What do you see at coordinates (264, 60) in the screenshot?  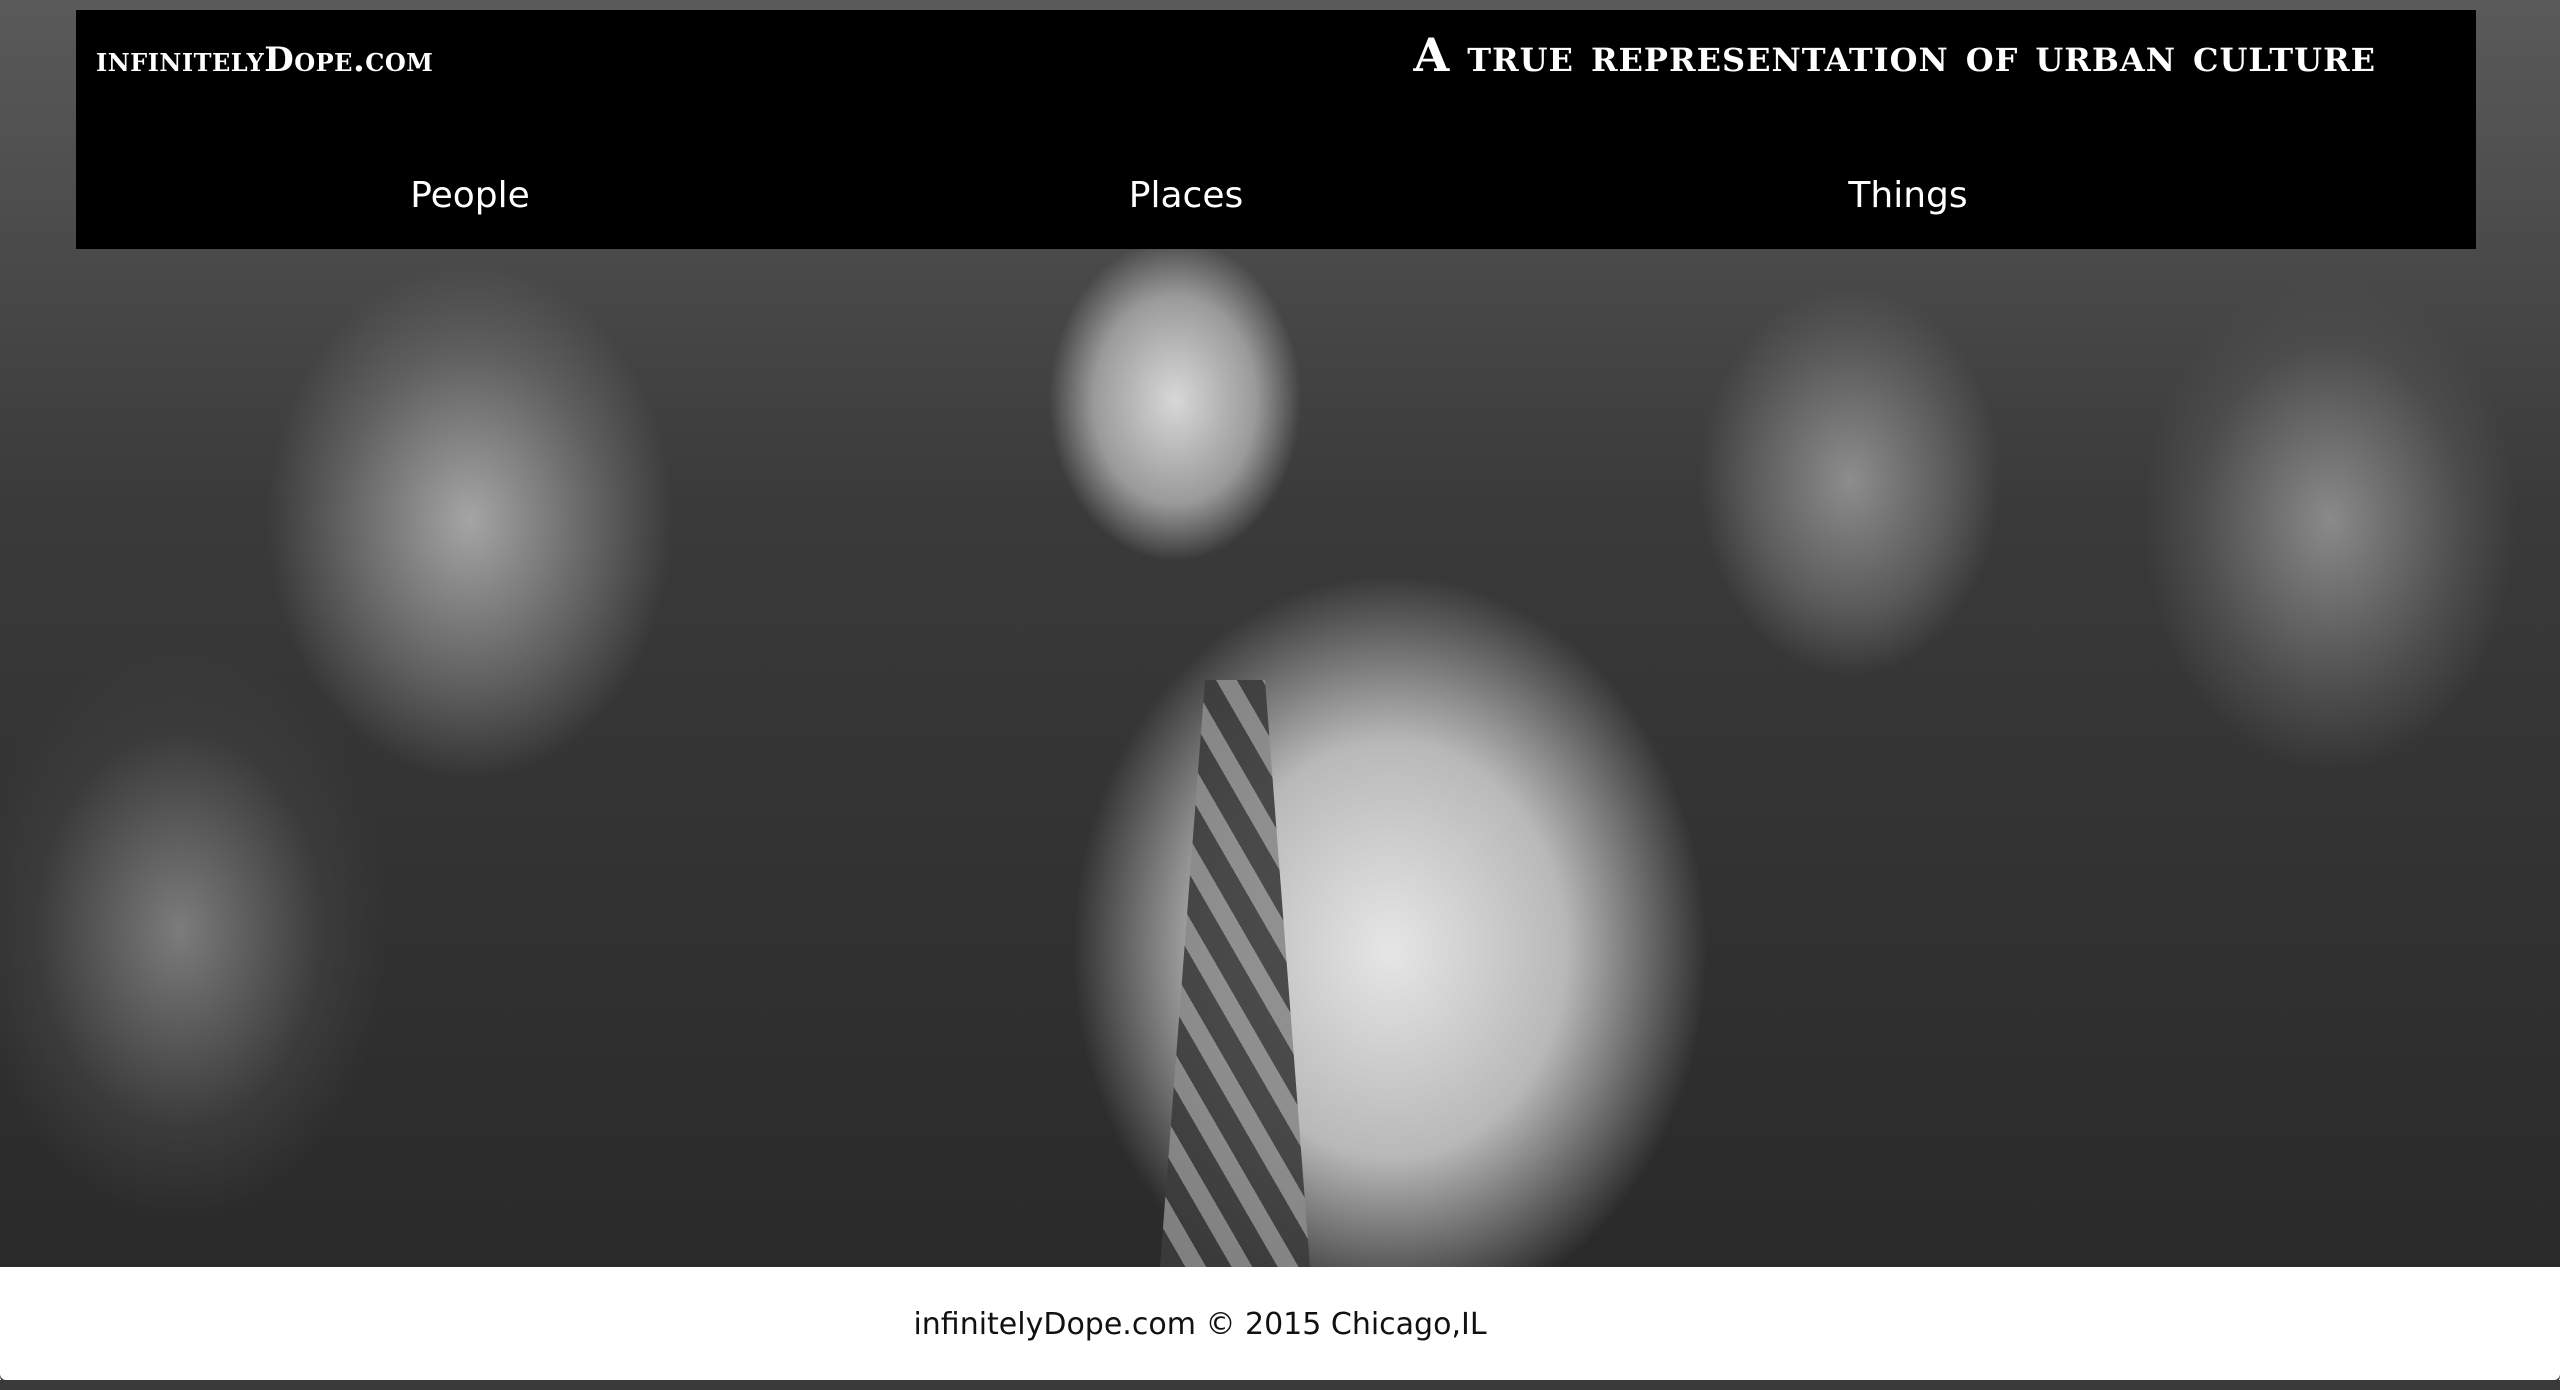 I see `site-title-link: infinitelyDope.com` at bounding box center [264, 60].